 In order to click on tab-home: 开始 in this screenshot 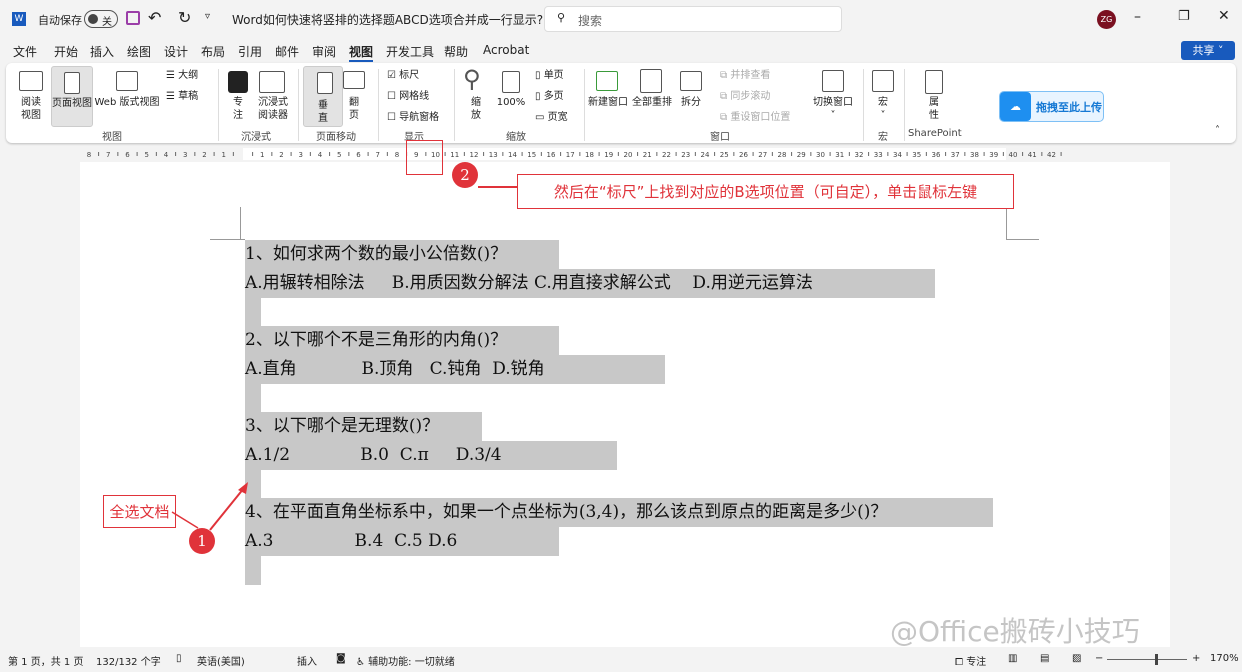, I will do `click(66, 51)`.